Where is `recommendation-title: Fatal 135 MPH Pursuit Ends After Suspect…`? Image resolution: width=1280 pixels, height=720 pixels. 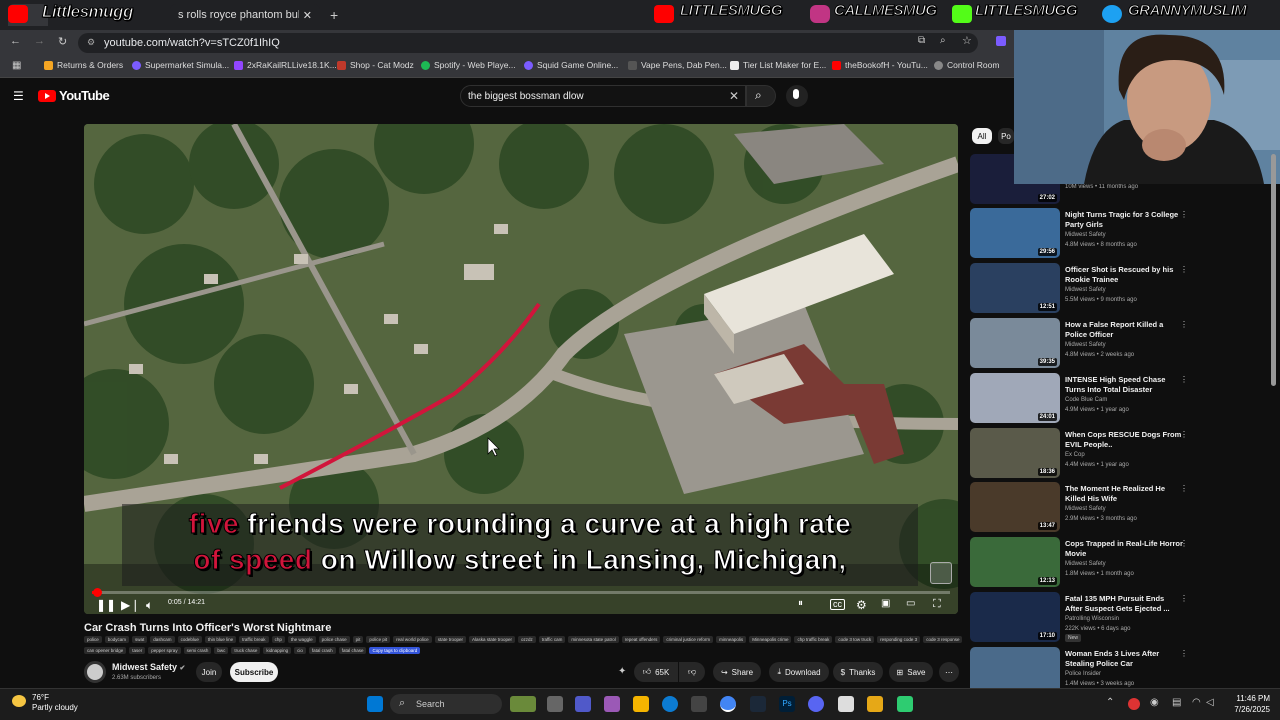
recommendation-title: Fatal 135 MPH Pursuit Ends After Suspect… is located at coordinates (1124, 604).